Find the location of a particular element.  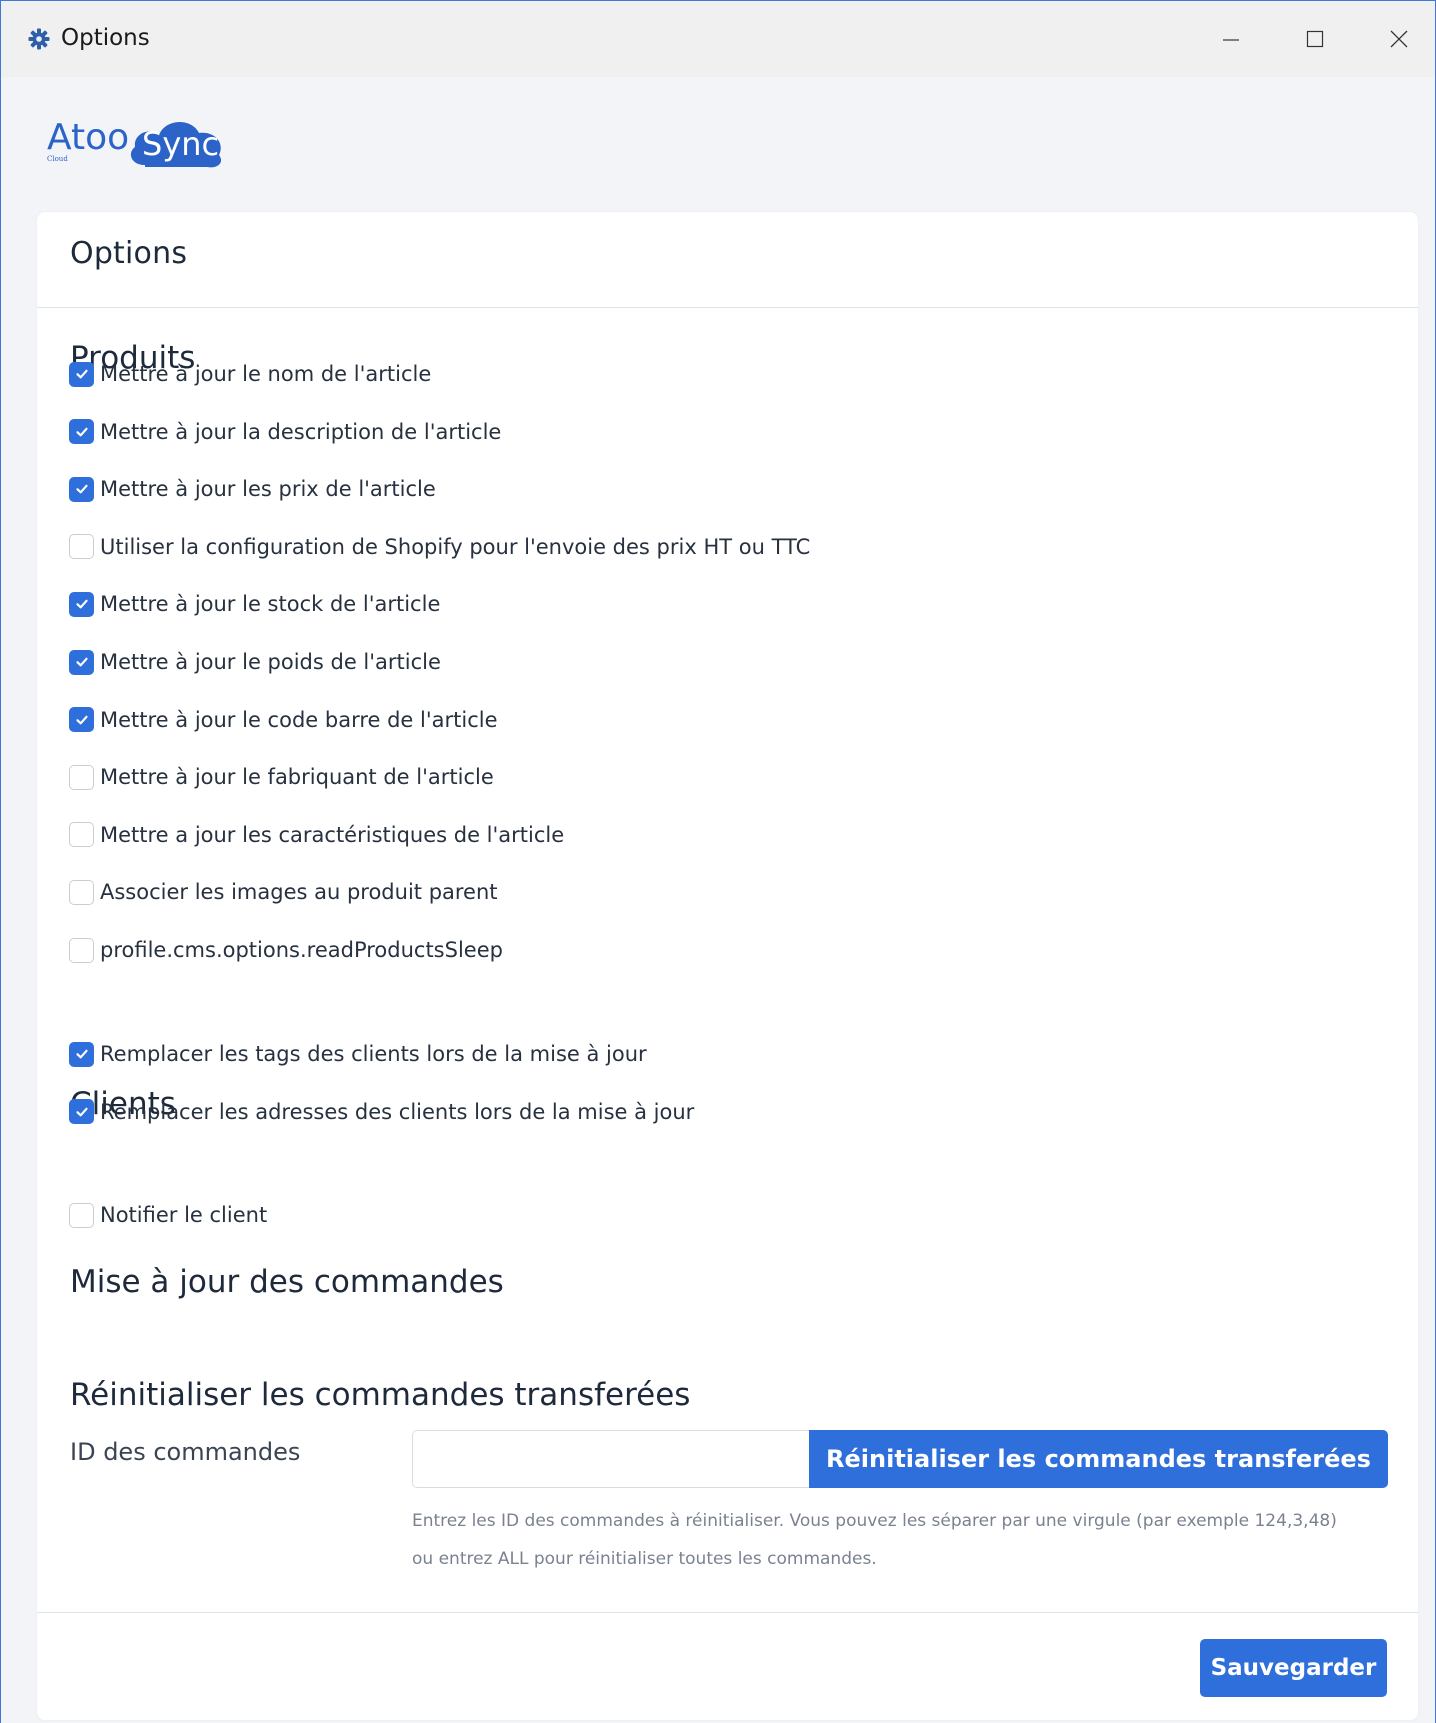

checkbox-row: profile.cms.options.readProductsSleep is located at coordinates (286, 950).